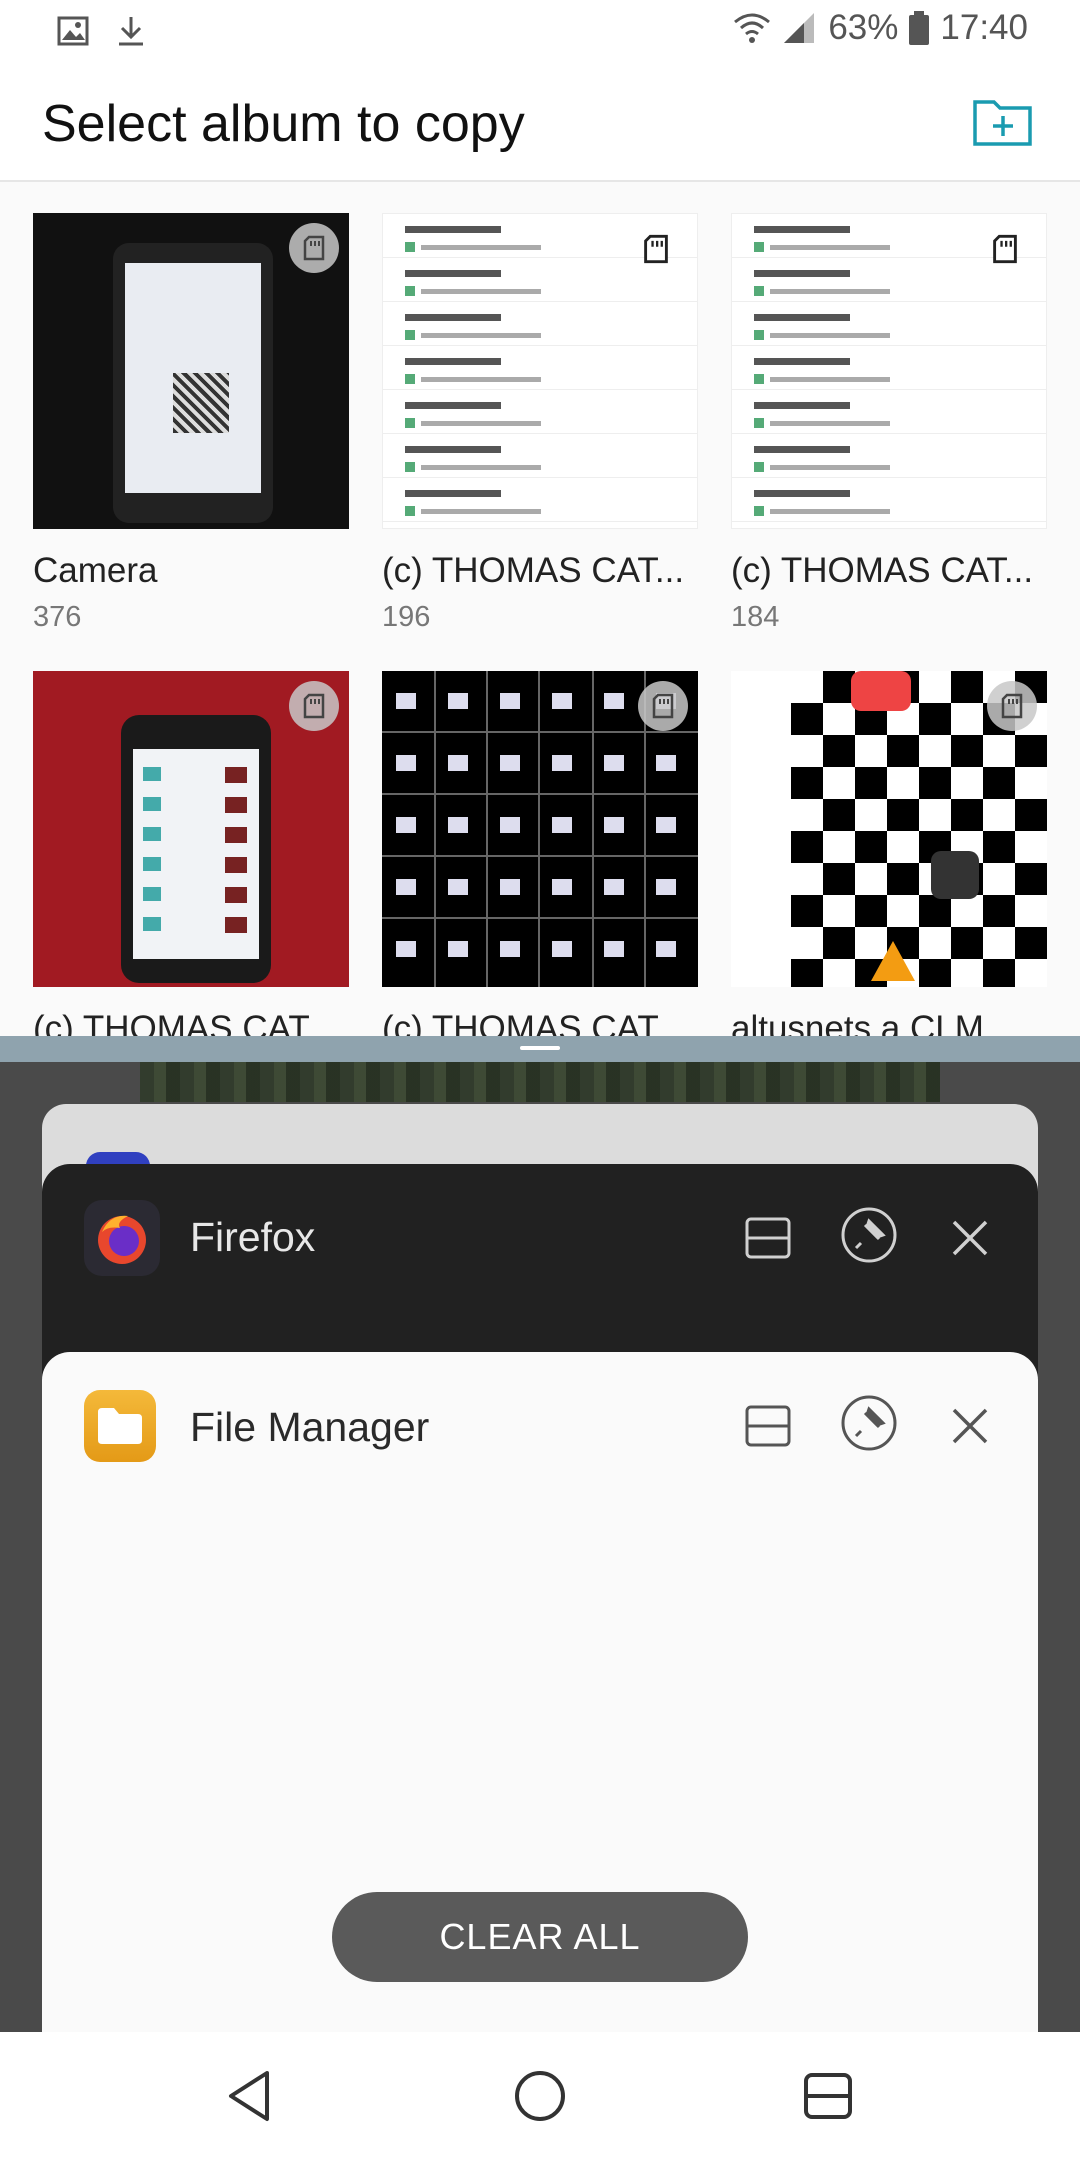 Image resolution: width=1080 pixels, height=2160 pixels. Describe the element at coordinates (755, 617) in the screenshot. I see `album-count: 184` at that location.